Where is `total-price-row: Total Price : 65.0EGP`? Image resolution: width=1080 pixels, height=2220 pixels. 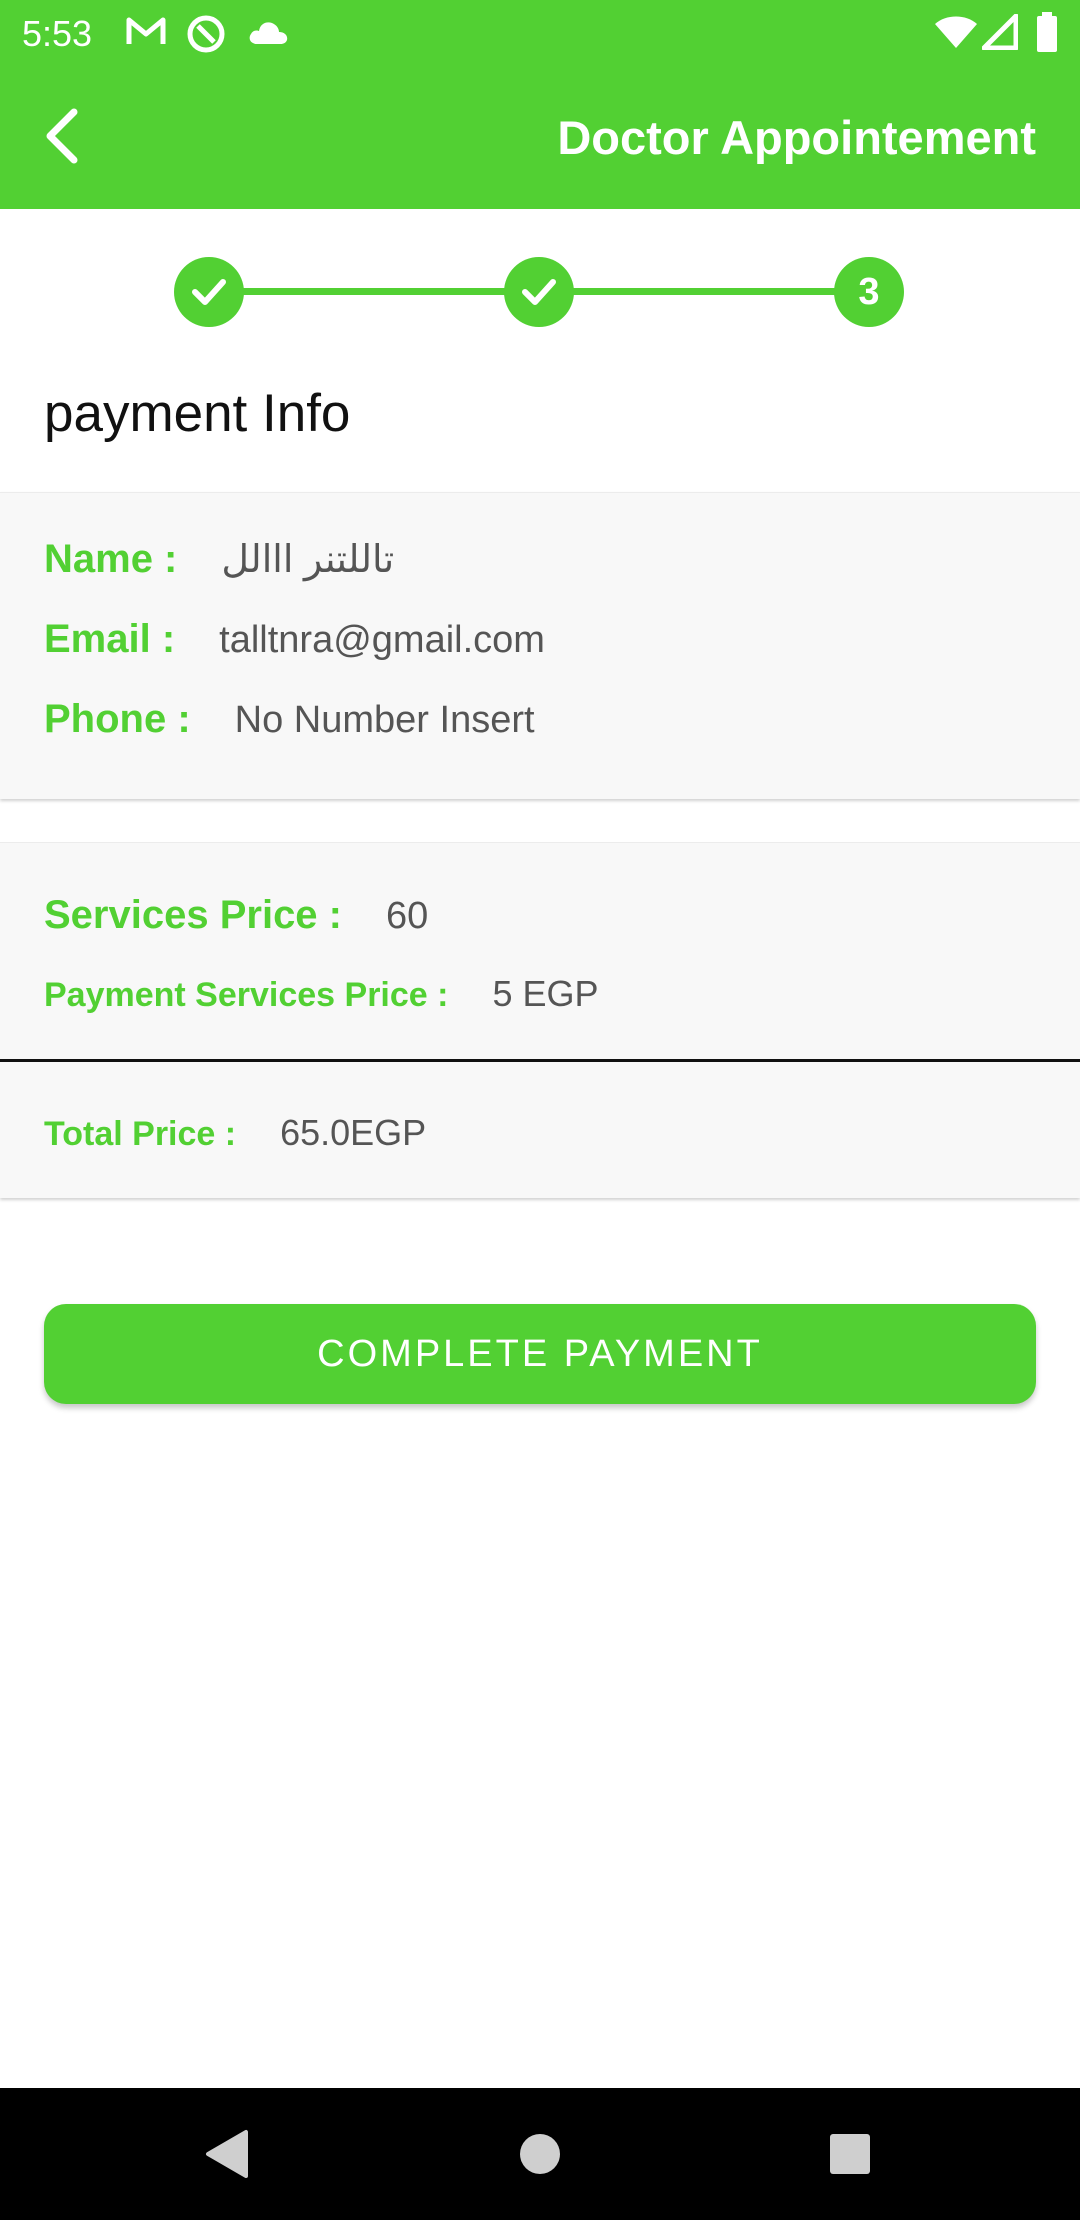
total-price-row: Total Price : 65.0EGP is located at coordinates (235, 1133).